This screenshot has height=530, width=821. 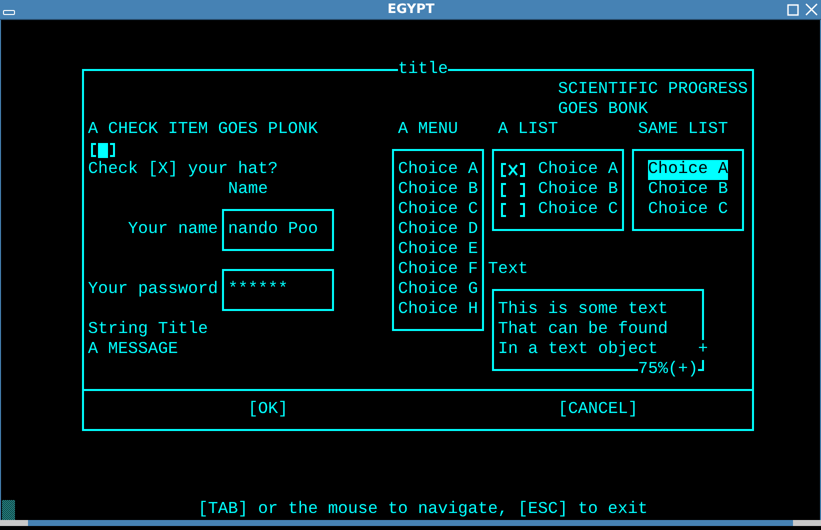 What do you see at coordinates (438, 190) in the screenshot?
I see `menu-item: Choice B` at bounding box center [438, 190].